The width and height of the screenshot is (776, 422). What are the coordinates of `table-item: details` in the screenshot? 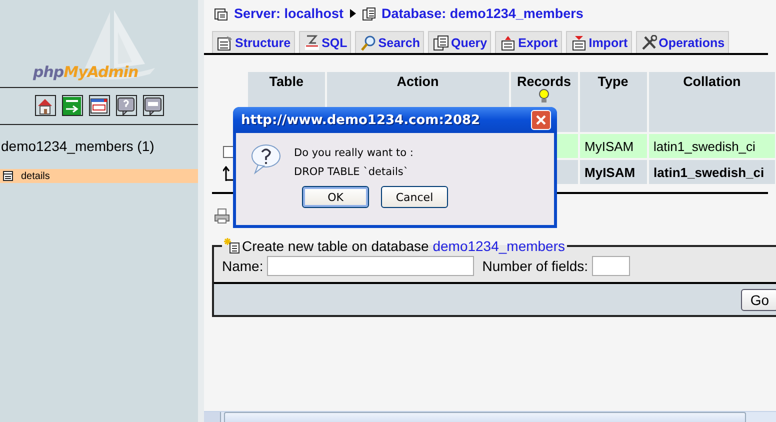 It's located at (99, 176).